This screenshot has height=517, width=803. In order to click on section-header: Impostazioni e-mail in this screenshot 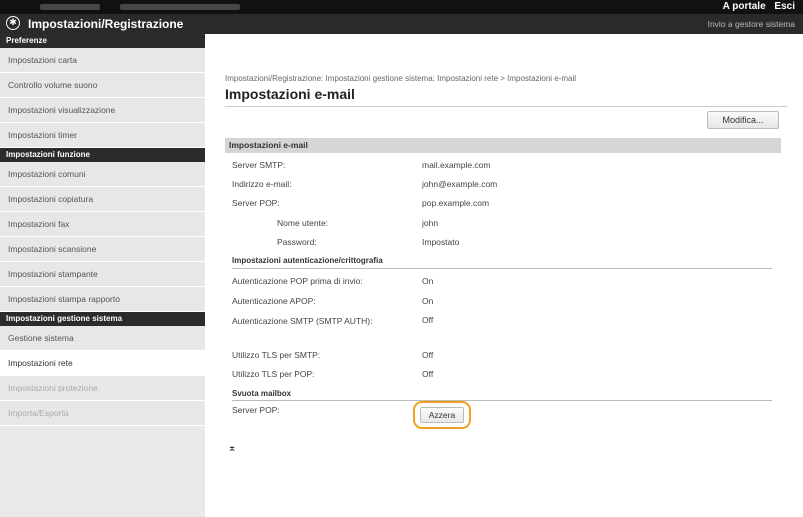, I will do `click(503, 145)`.